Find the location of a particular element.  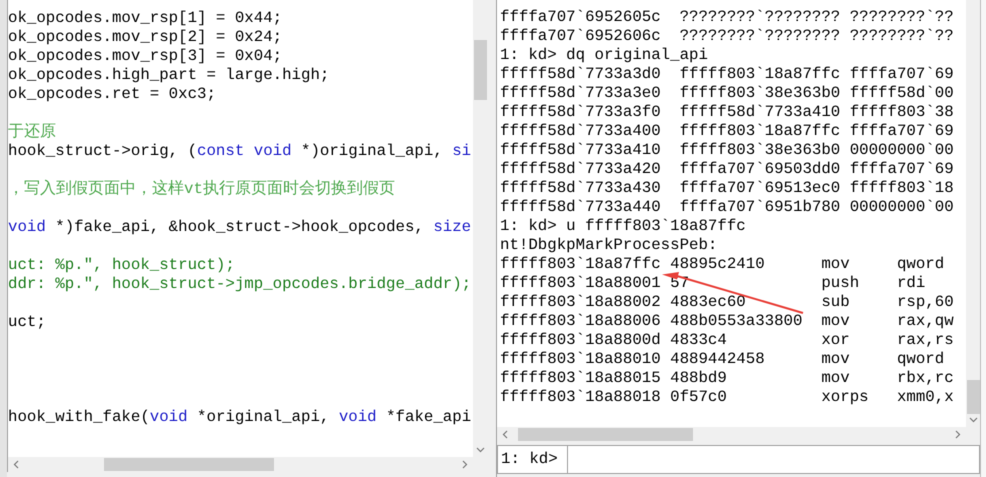

address-text: fffff803`18a8800d is located at coordinates (581, 340).